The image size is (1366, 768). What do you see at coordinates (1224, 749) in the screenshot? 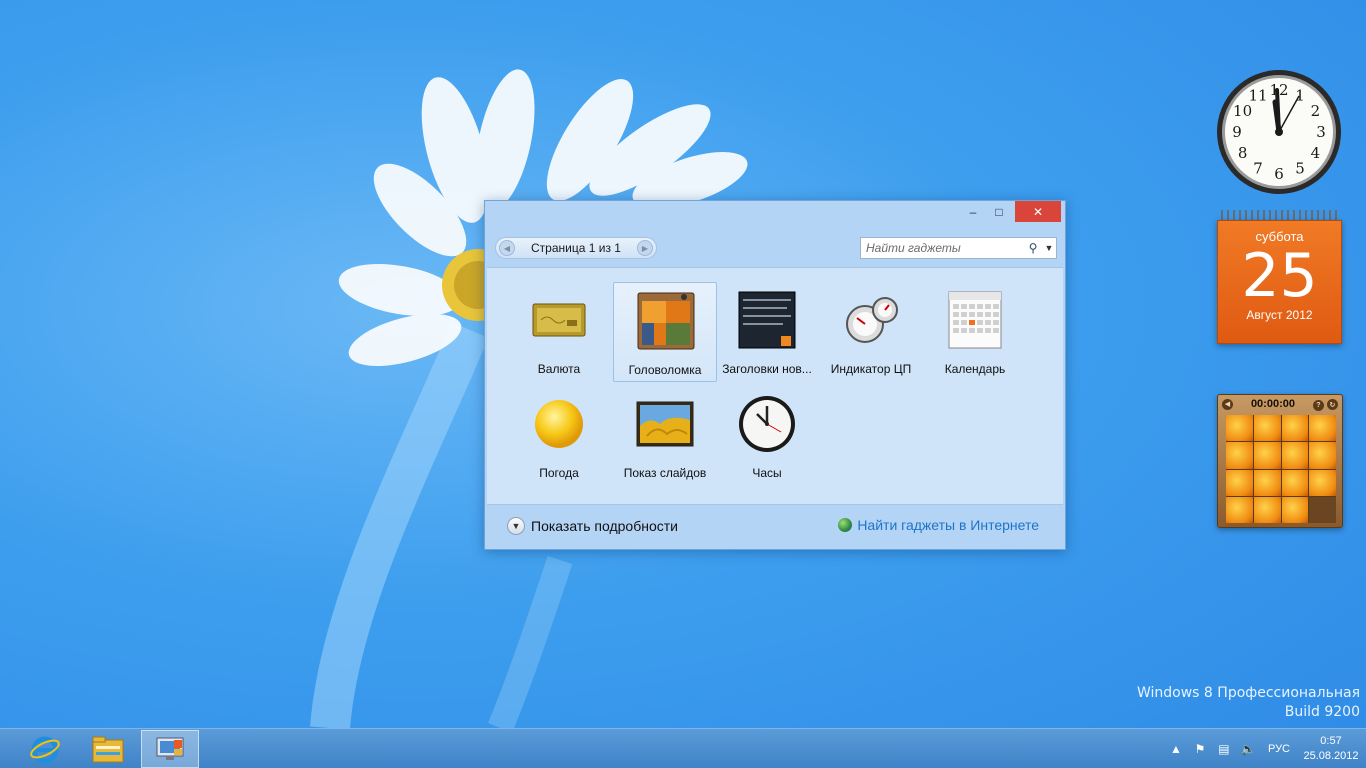
I see `network-icon: ▤` at bounding box center [1224, 749].